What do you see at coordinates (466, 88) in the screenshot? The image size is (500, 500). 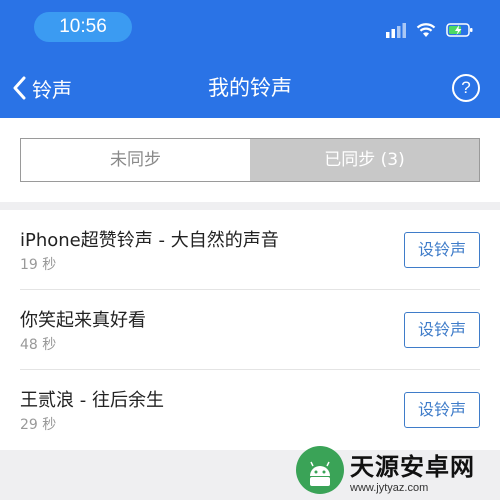 I see `help-icon: ?` at bounding box center [466, 88].